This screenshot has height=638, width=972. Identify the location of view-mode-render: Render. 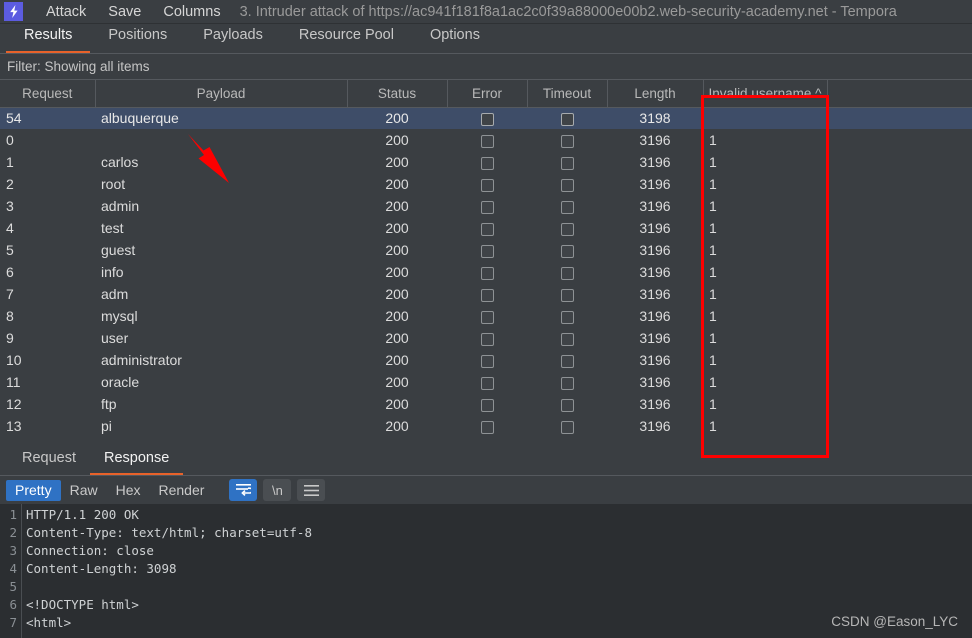
(182, 490).